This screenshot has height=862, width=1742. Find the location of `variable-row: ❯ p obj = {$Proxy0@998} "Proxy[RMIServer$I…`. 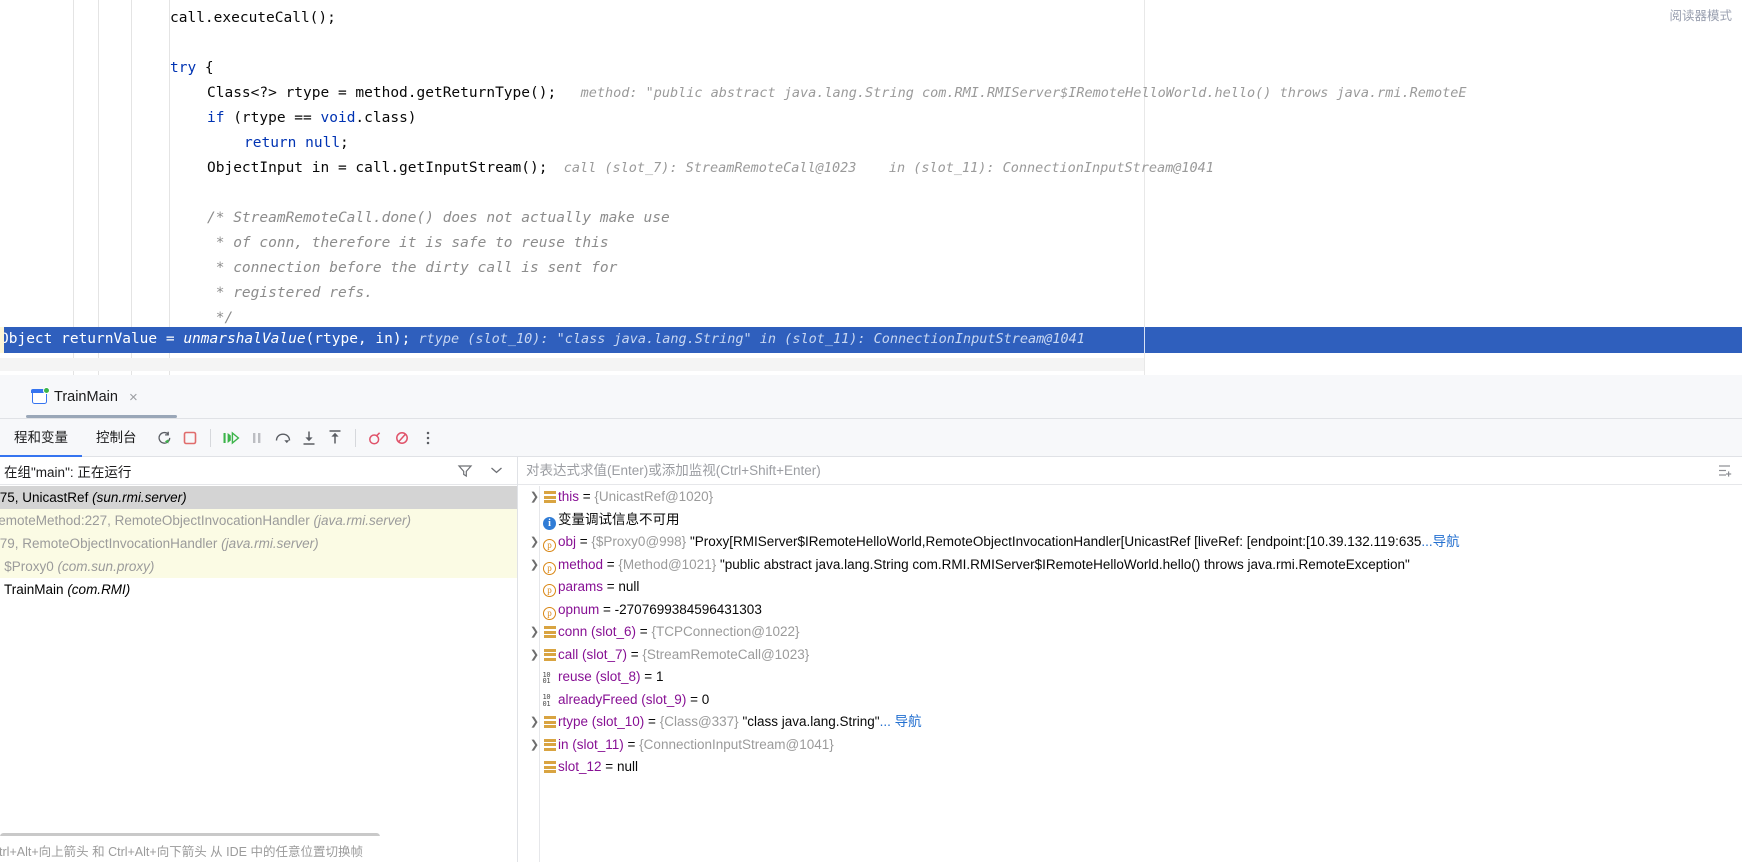

variable-row: ❯ p obj = {$Proxy0@998} "Proxy[RMIServer$I… is located at coordinates (1130, 542).